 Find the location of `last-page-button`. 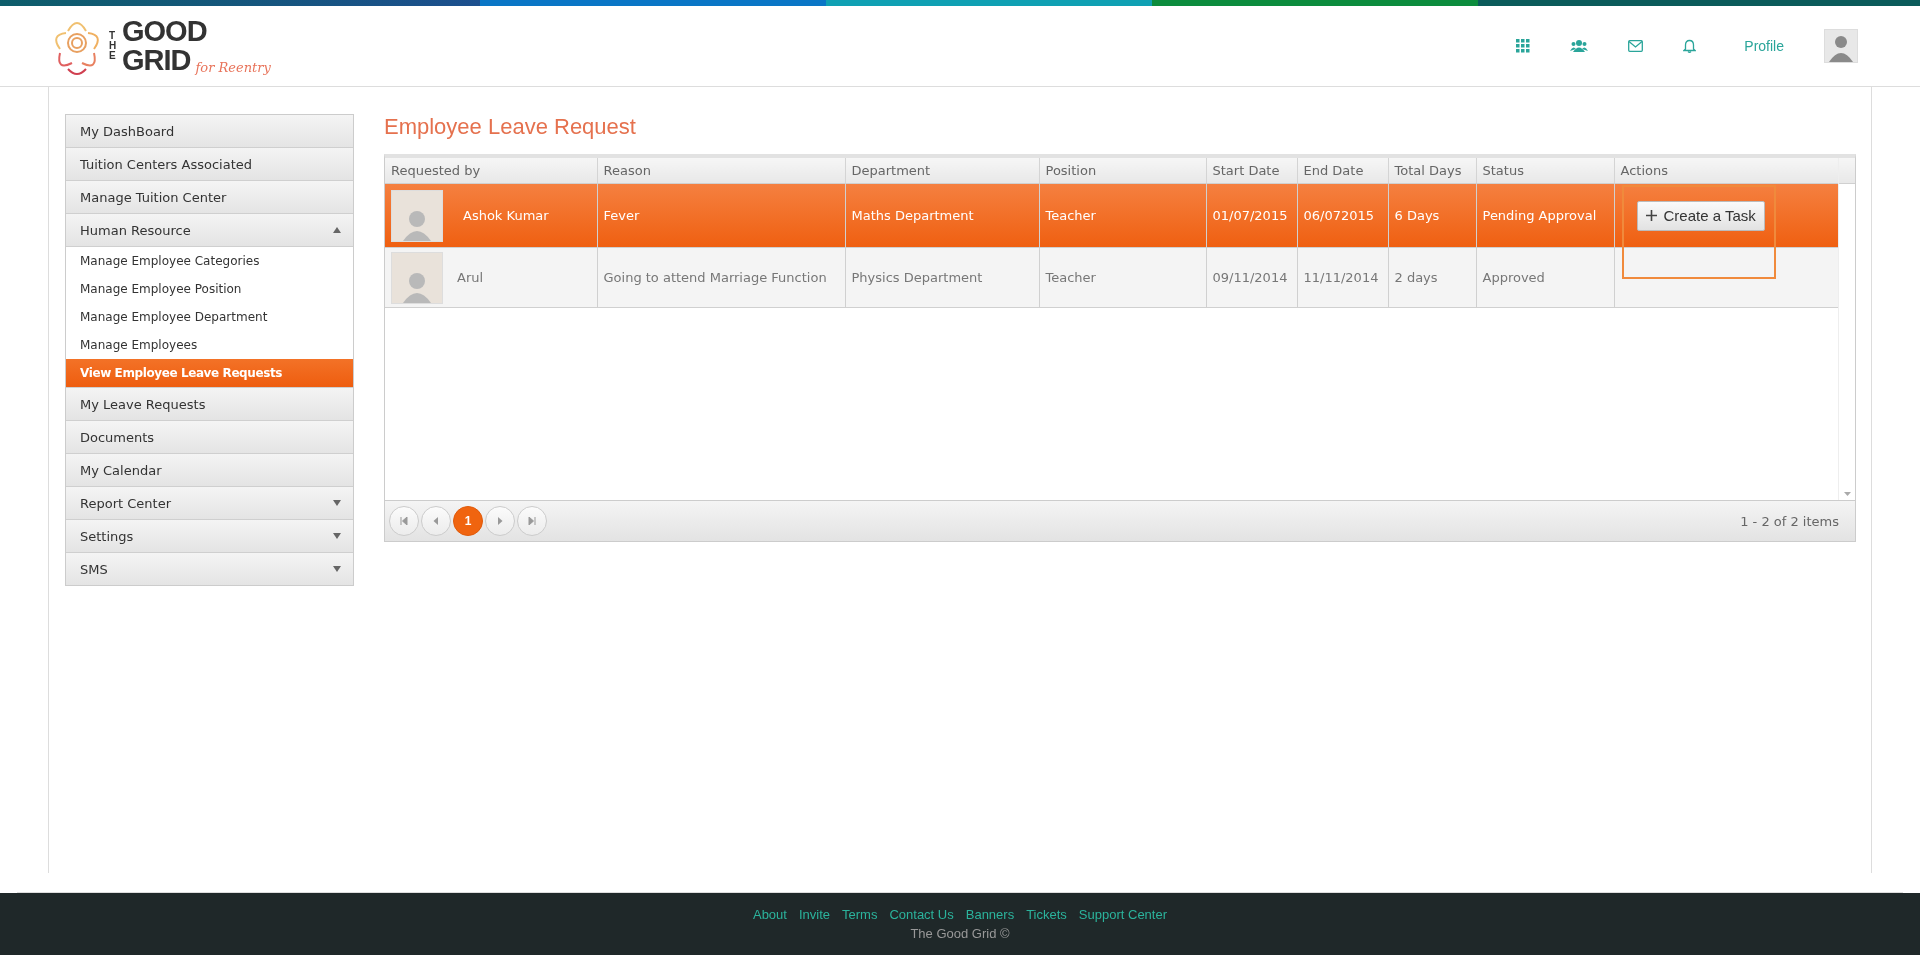

last-page-button is located at coordinates (532, 521).